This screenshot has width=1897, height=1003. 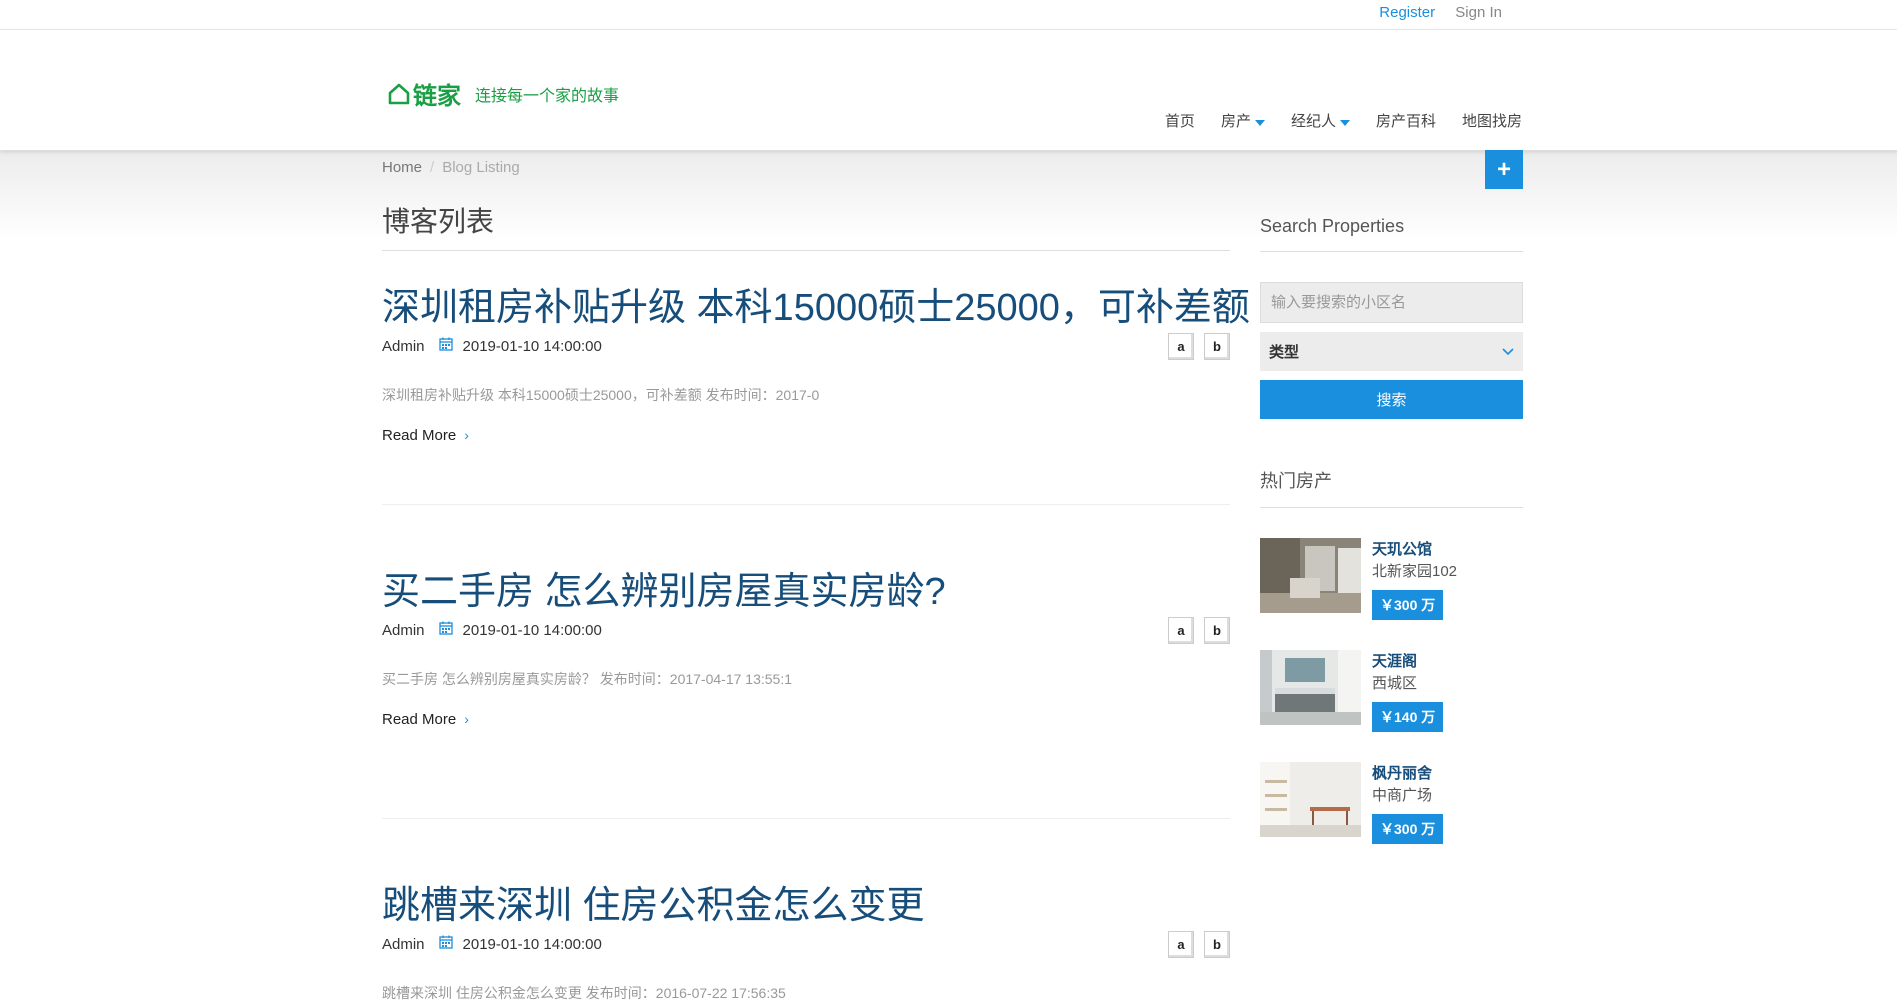 What do you see at coordinates (1414, 548) in the screenshot?
I see `property-name: 天玑公馆` at bounding box center [1414, 548].